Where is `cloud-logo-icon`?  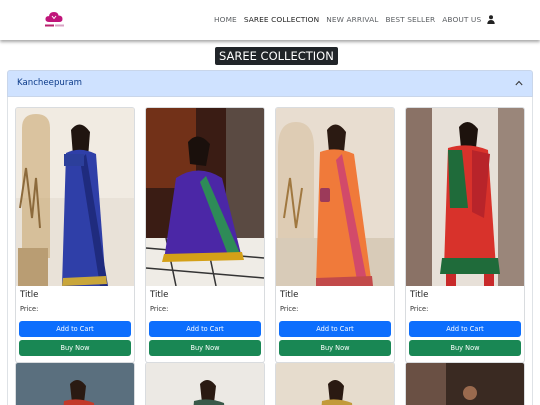
cloud-logo-icon is located at coordinates (55, 20).